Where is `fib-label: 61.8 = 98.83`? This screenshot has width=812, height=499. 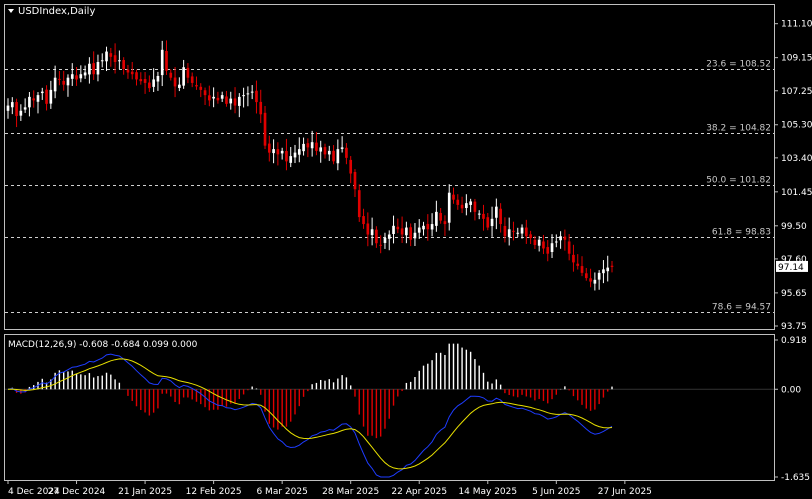
fib-label: 61.8 = 98.83 is located at coordinates (741, 233).